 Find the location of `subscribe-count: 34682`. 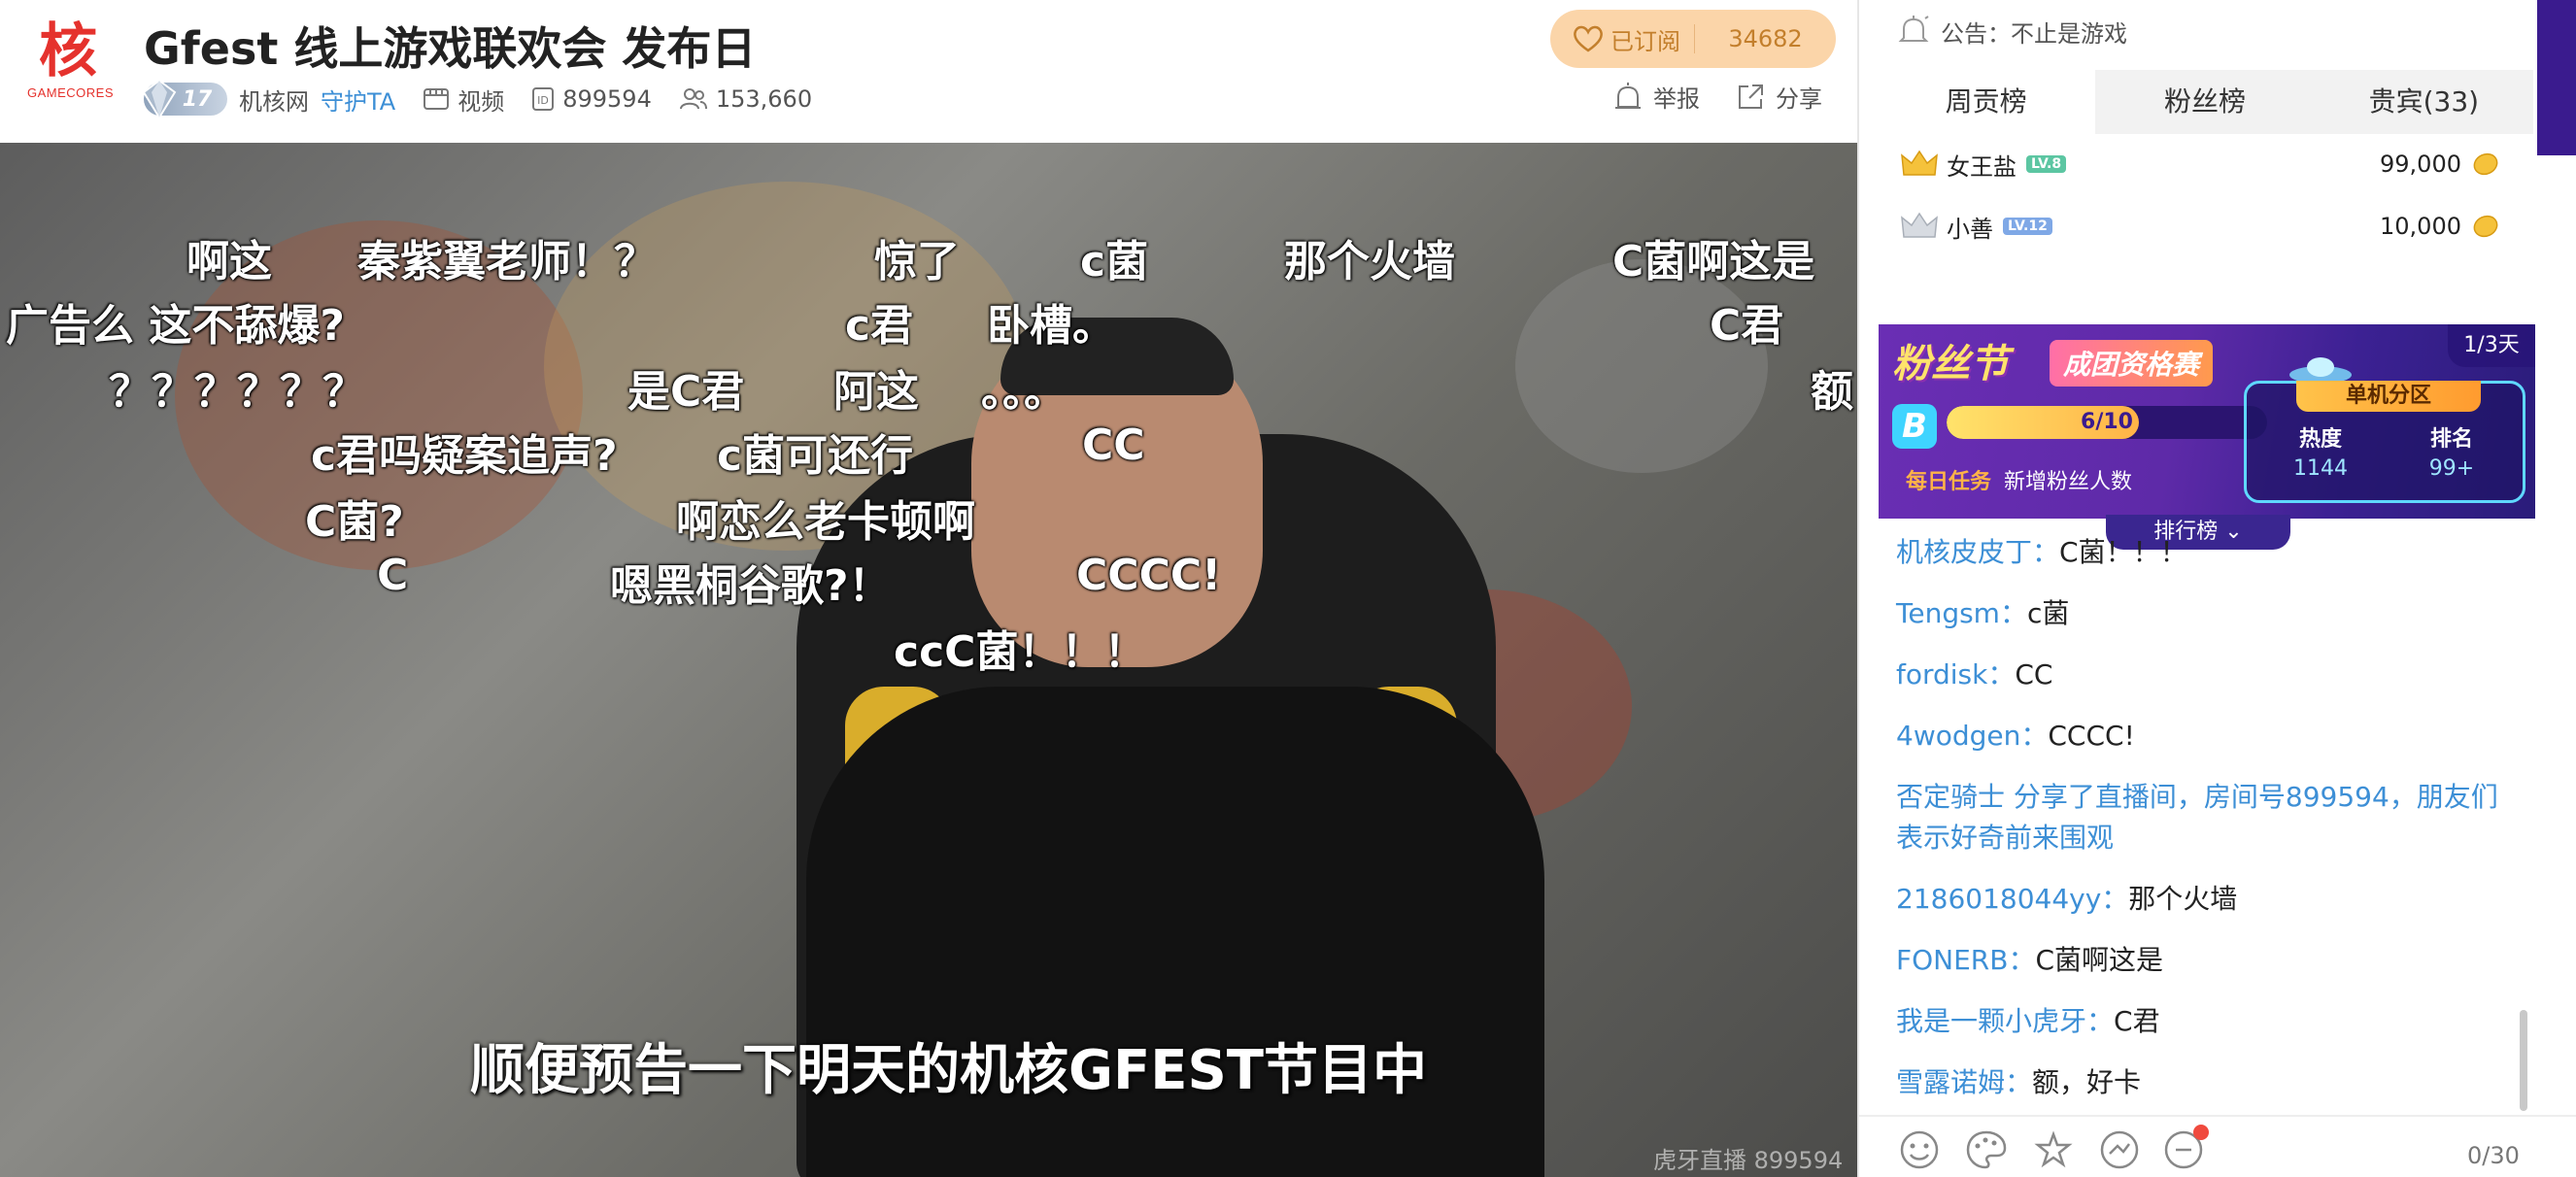

subscribe-count: 34682 is located at coordinates (1765, 38).